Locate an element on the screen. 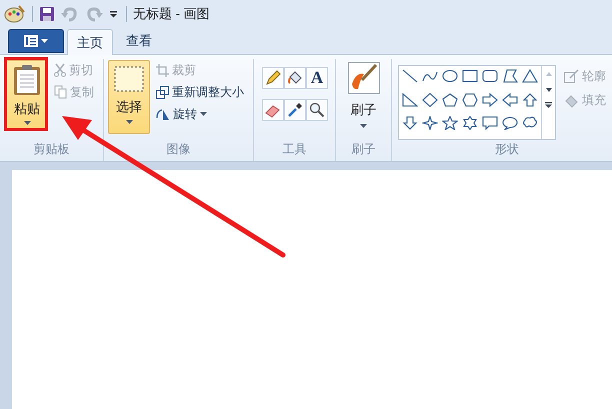 This screenshot has height=409, width=612. outline-pen-icon is located at coordinates (571, 76).